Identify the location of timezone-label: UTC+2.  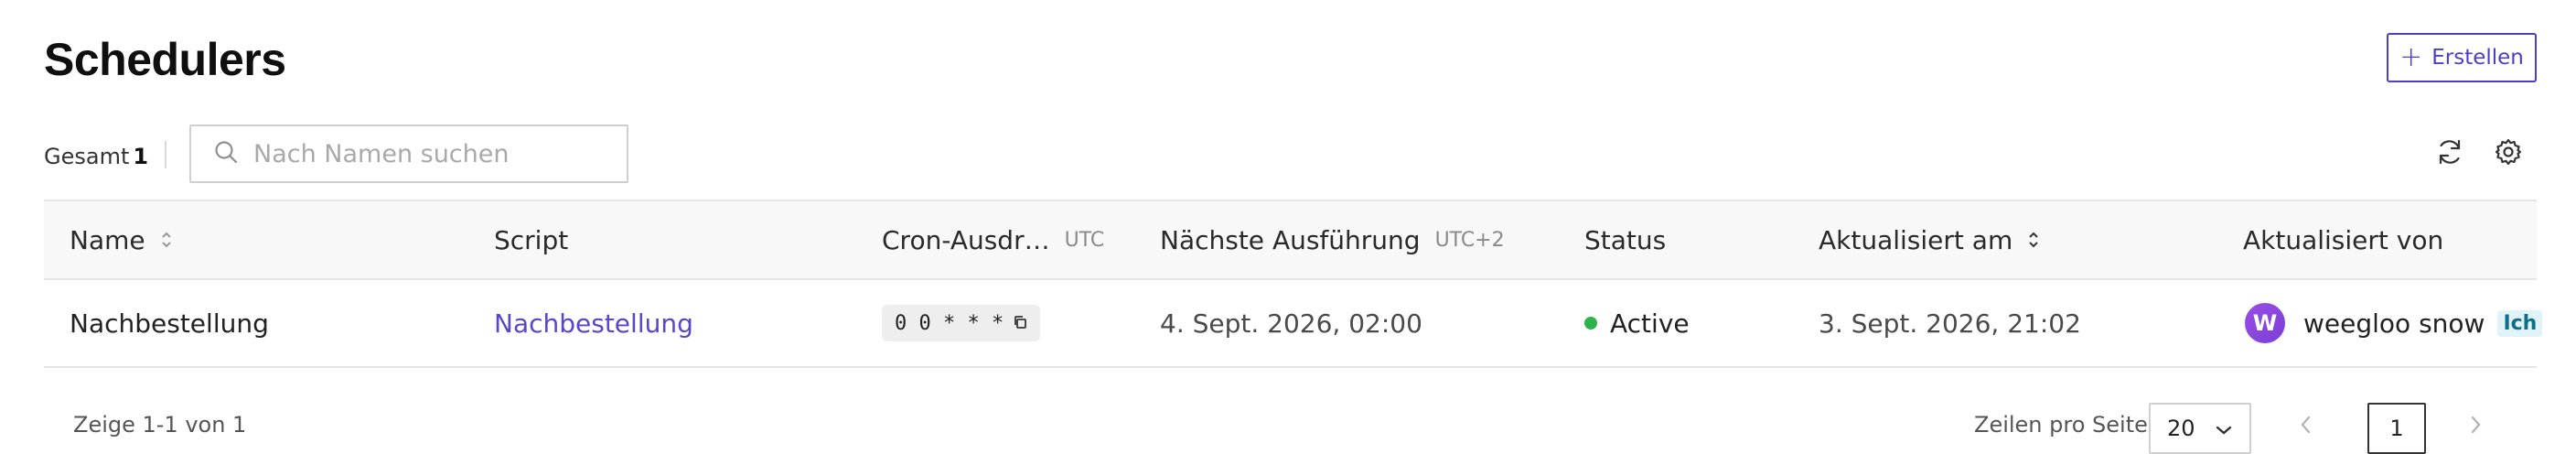
(1469, 240).